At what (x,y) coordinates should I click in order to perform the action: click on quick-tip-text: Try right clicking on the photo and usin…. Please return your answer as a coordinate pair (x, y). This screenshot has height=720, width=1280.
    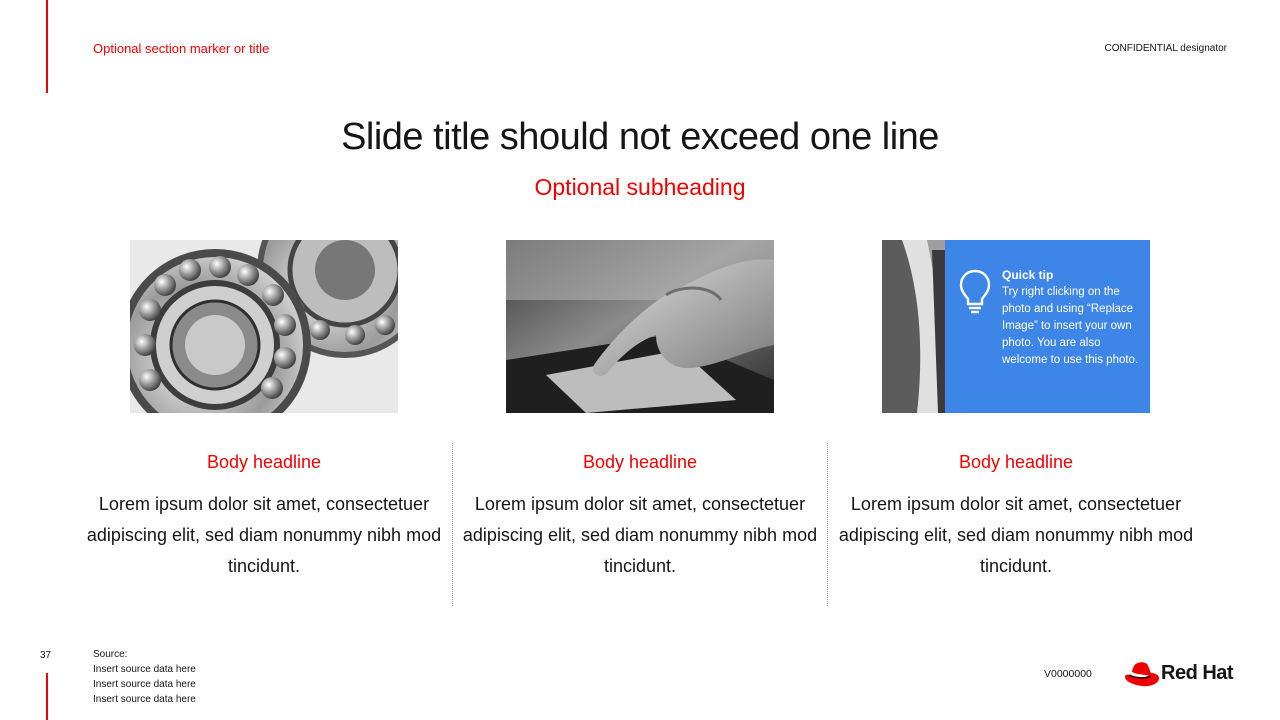
    Looking at the image, I should click on (1070, 326).